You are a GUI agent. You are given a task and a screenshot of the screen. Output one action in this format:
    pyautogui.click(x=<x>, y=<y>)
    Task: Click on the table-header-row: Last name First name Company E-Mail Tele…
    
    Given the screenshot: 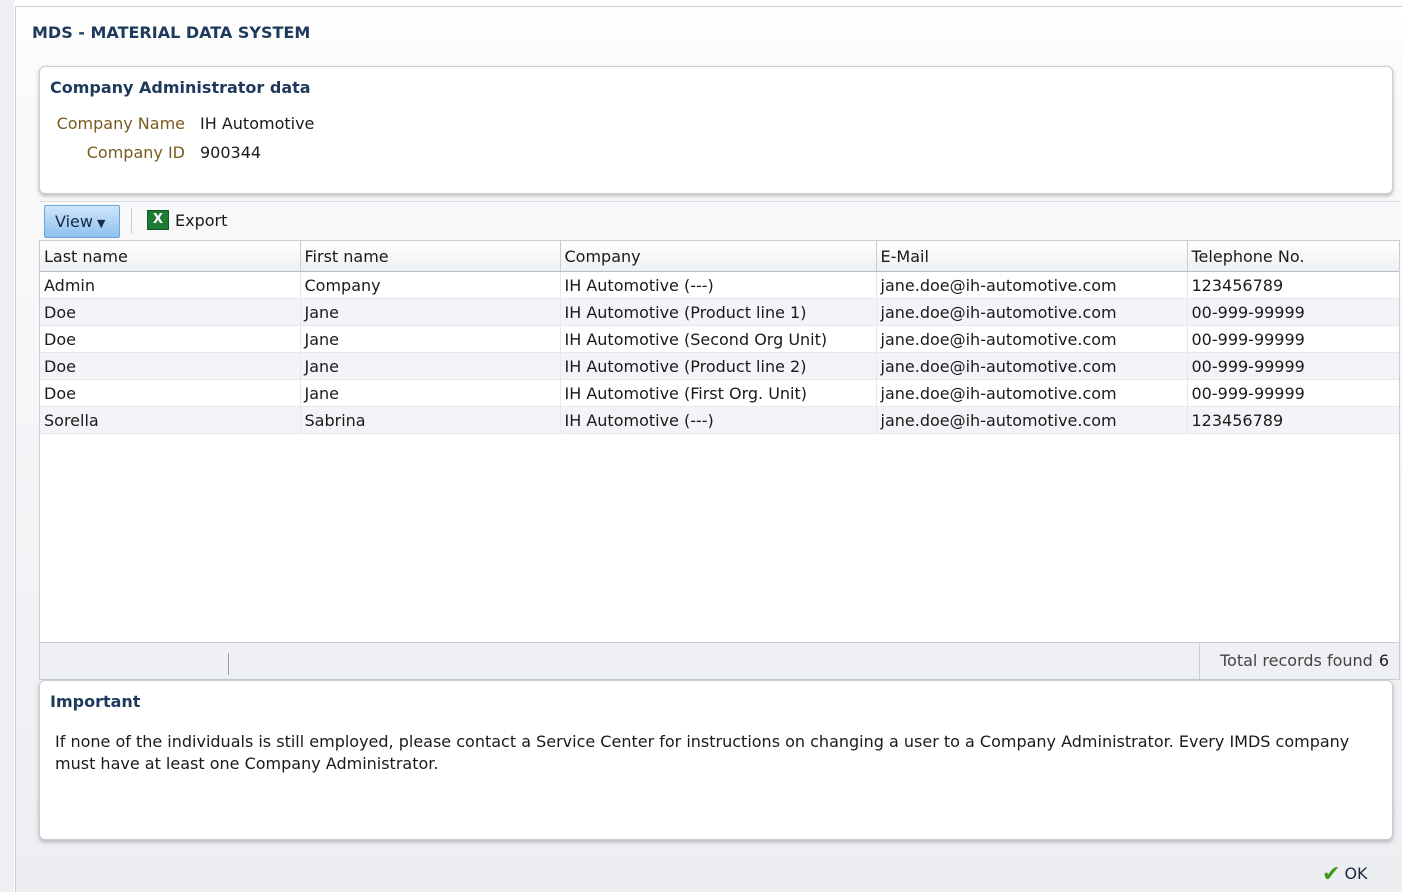 What is the action you would take?
    pyautogui.click(x=719, y=256)
    